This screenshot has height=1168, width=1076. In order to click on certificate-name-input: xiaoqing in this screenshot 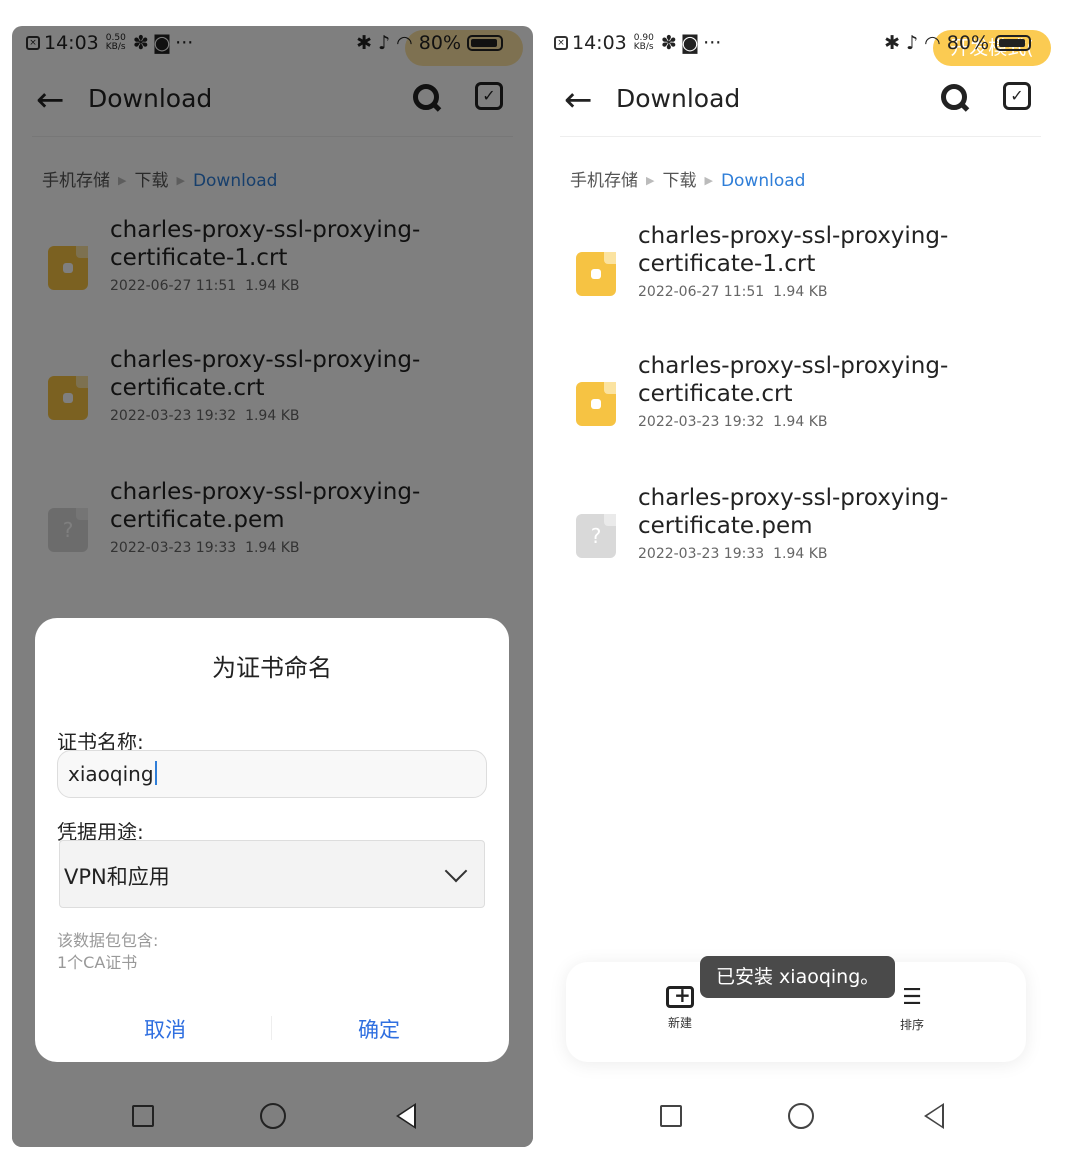, I will do `click(272, 774)`.